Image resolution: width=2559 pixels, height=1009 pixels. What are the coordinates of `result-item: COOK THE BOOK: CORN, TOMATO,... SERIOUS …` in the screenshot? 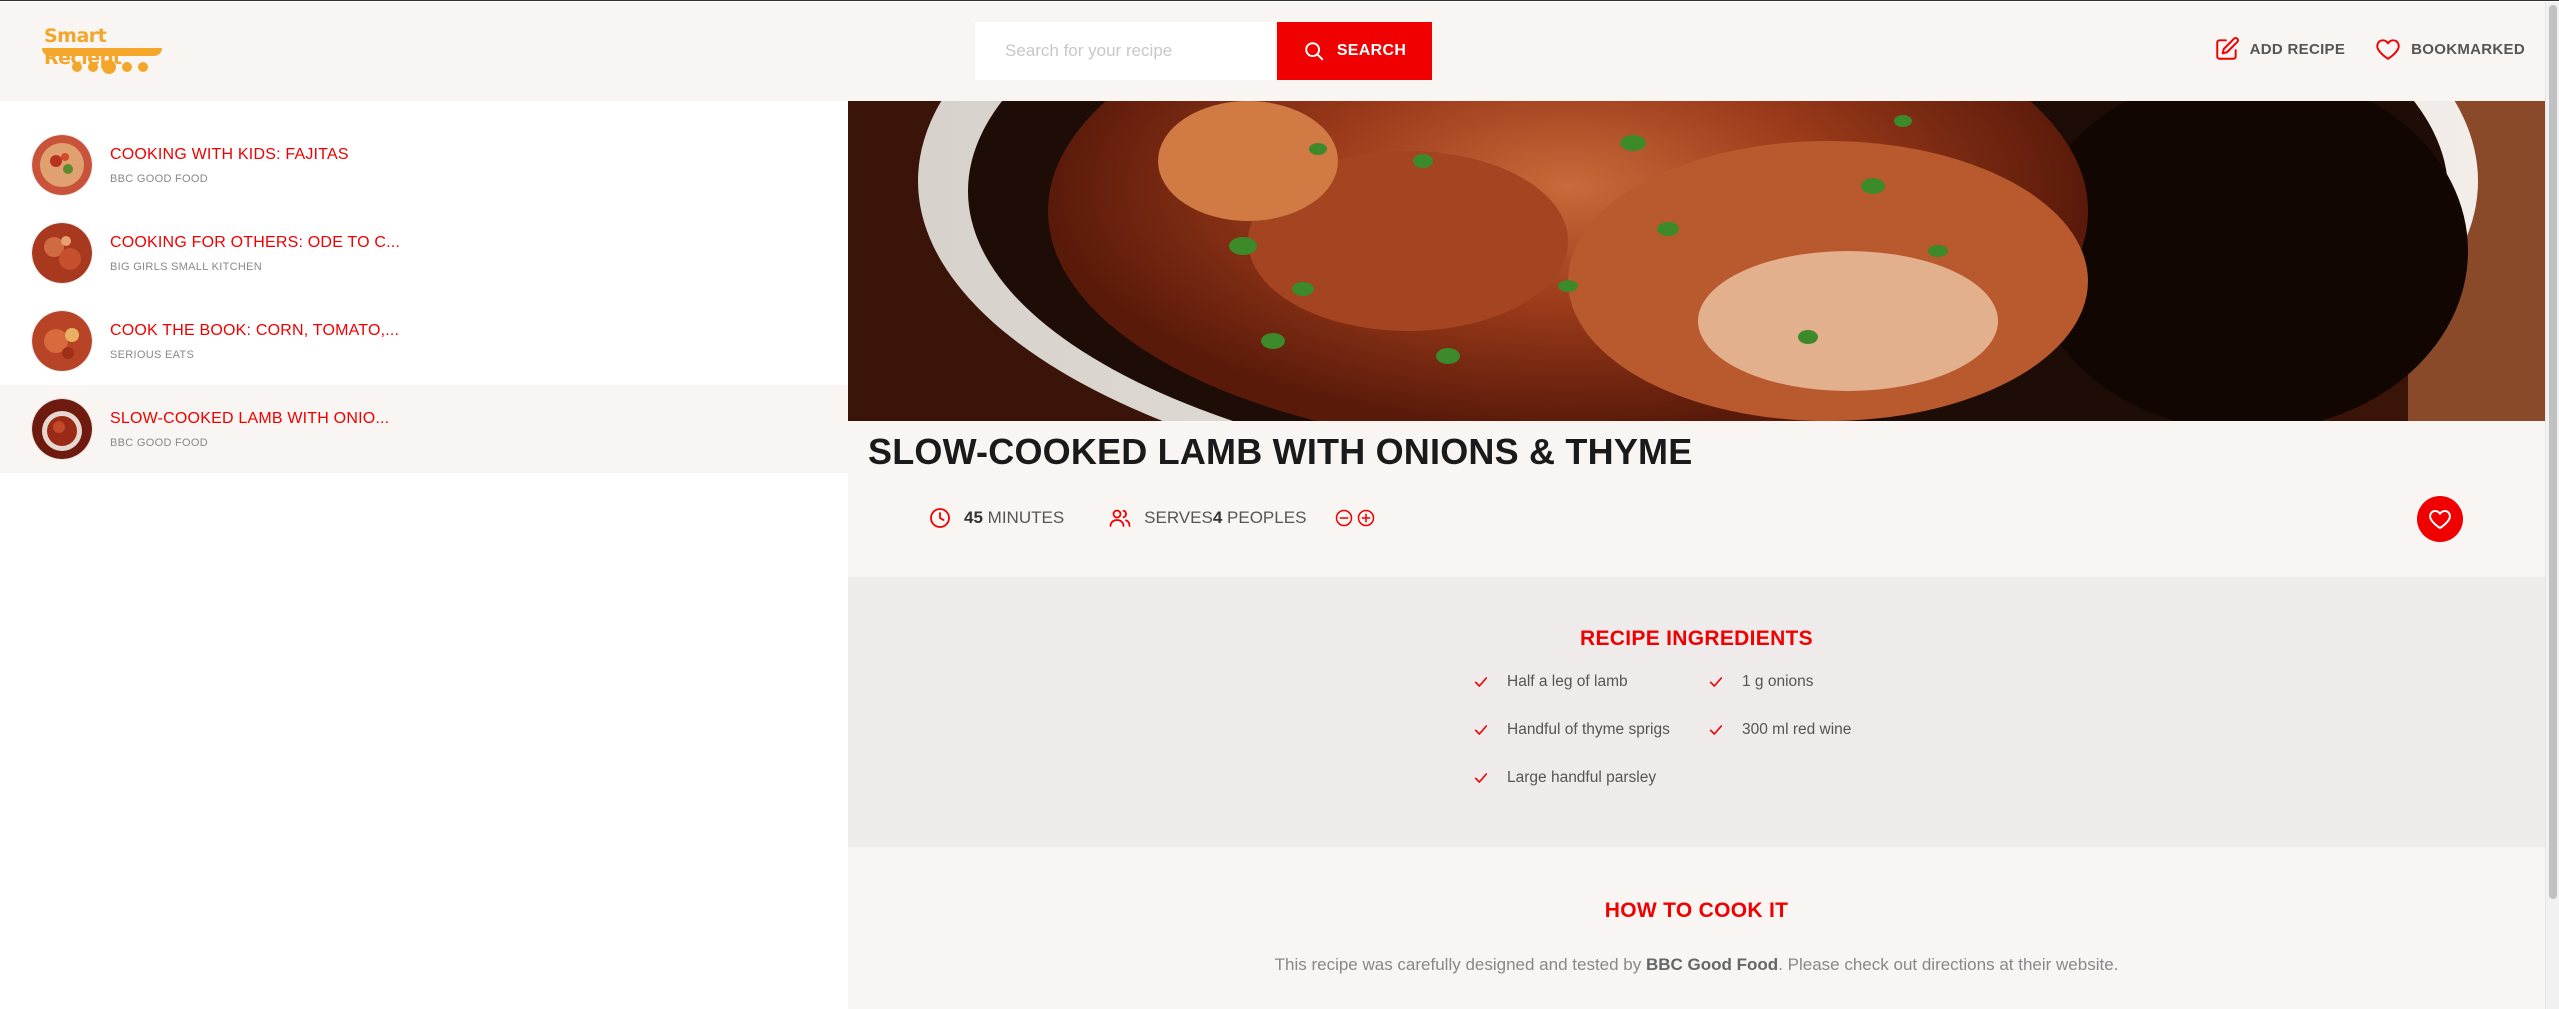 It's located at (424, 341).